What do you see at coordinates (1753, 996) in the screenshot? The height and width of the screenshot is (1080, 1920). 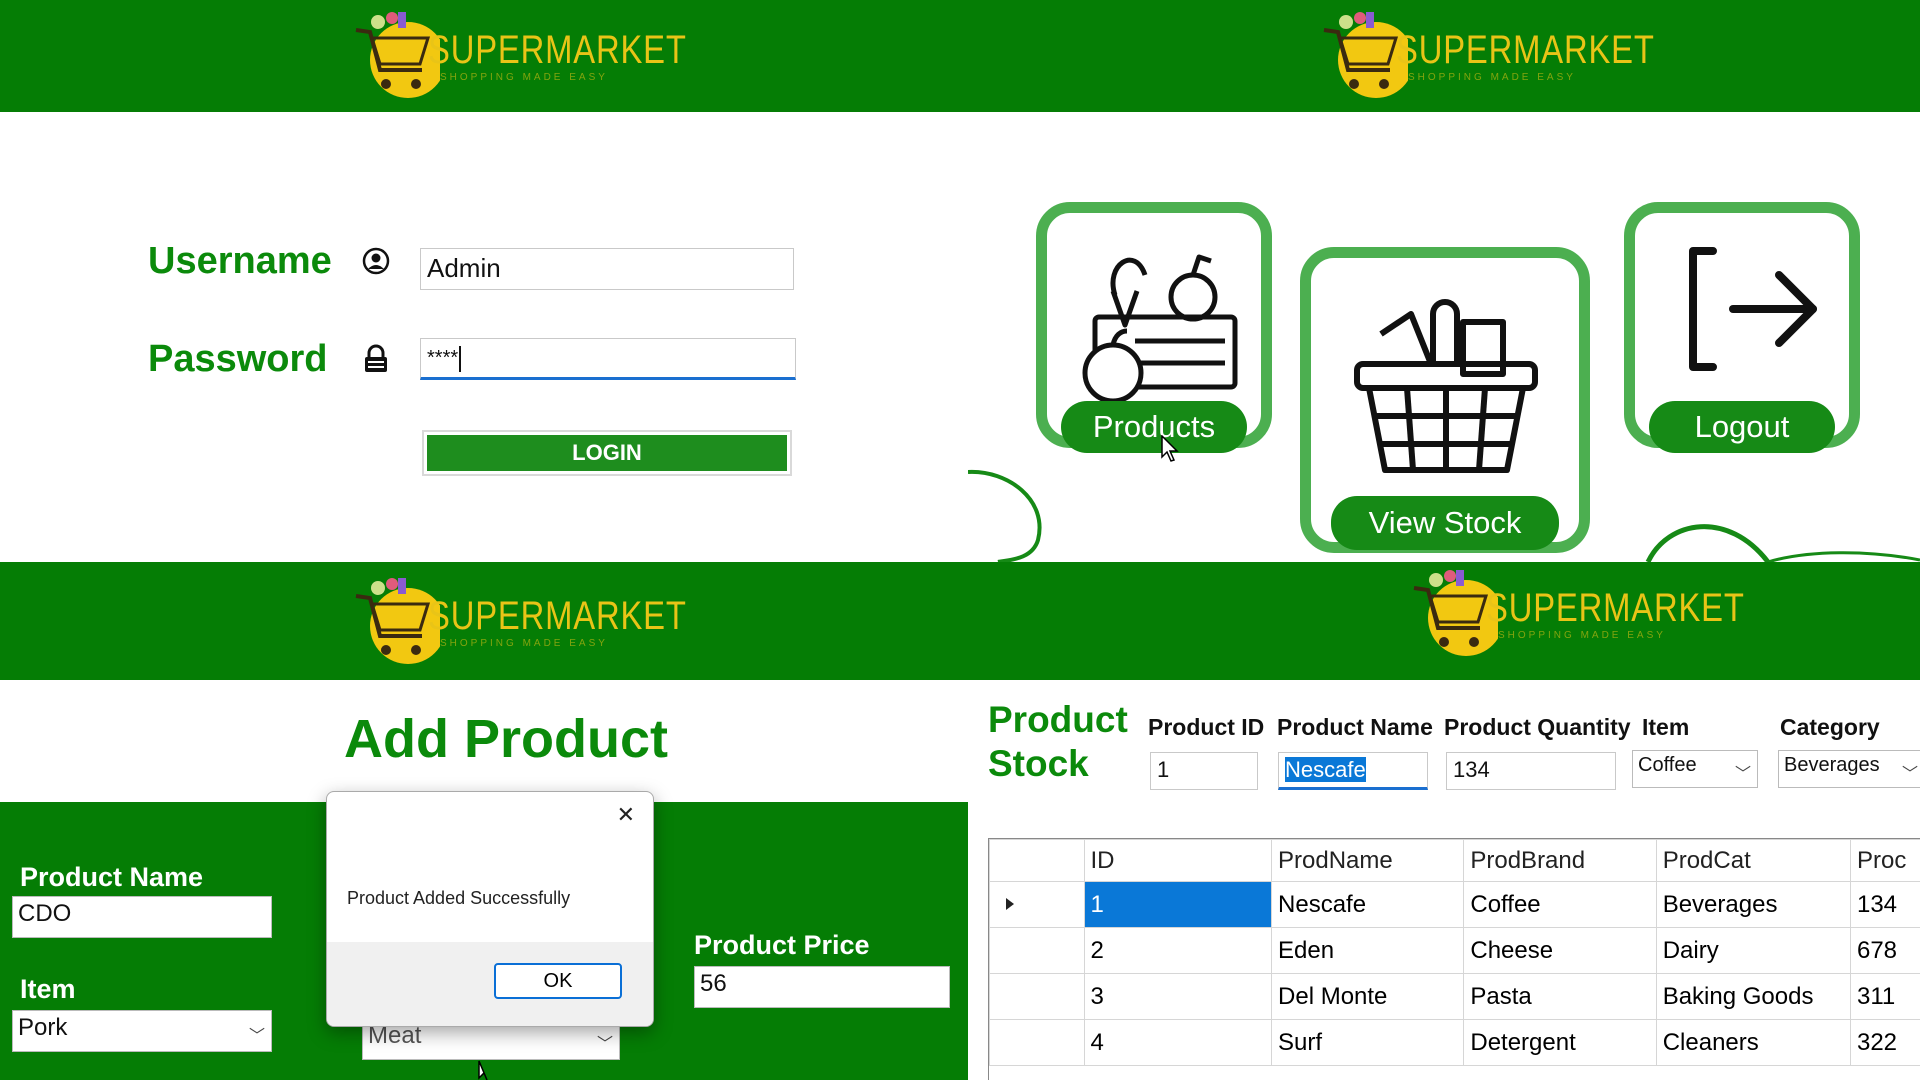 I see `table-cell: Baking Goods` at bounding box center [1753, 996].